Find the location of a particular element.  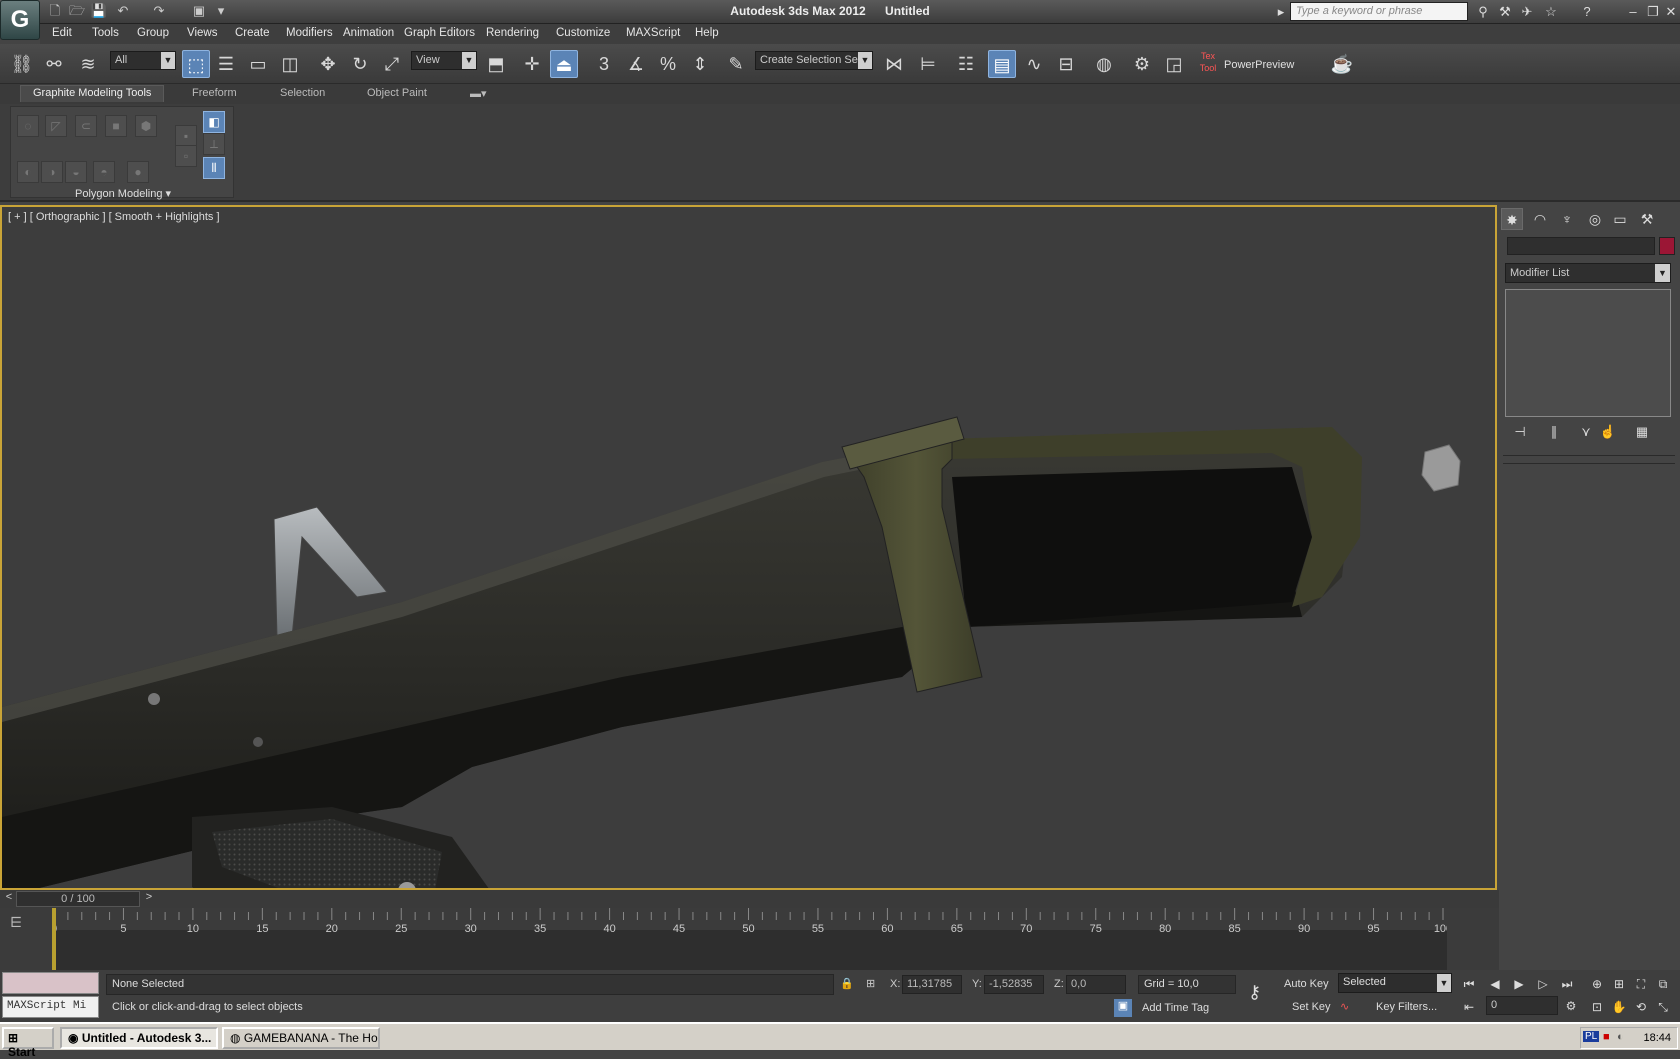

subscription-icon: ⚒ is located at coordinates (1505, 12).